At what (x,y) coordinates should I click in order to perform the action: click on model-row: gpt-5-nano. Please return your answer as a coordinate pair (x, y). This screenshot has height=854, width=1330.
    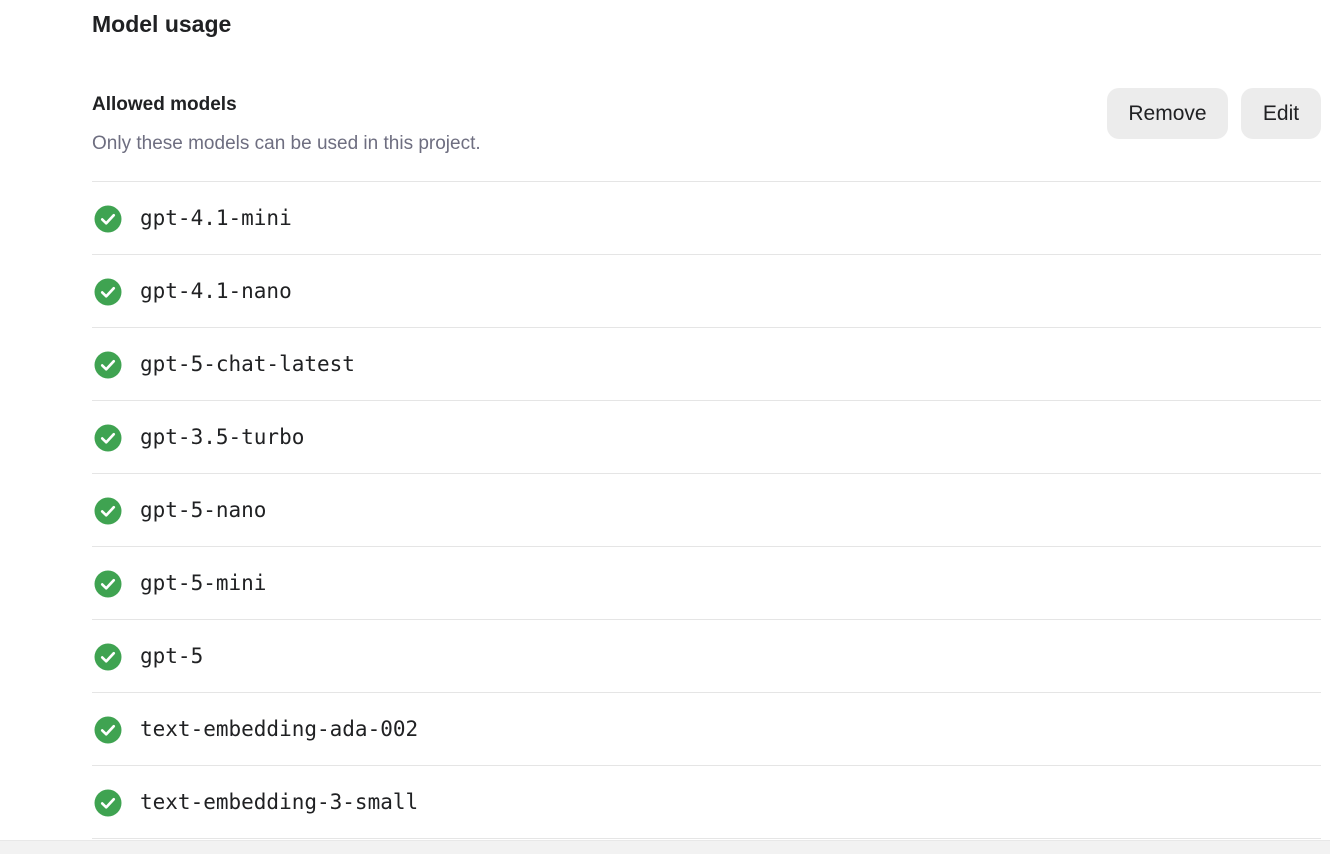
    Looking at the image, I should click on (706, 510).